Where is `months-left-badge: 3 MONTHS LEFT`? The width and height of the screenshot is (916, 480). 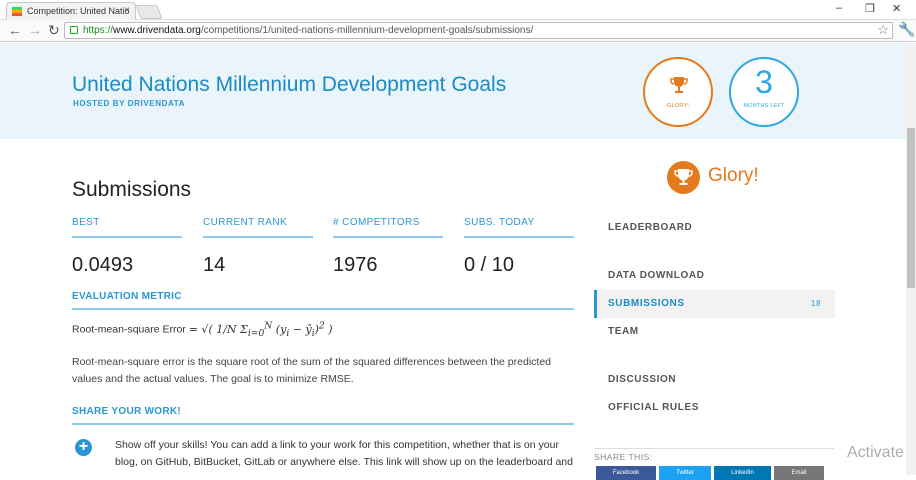
months-left-badge: 3 MONTHS LEFT is located at coordinates (764, 92).